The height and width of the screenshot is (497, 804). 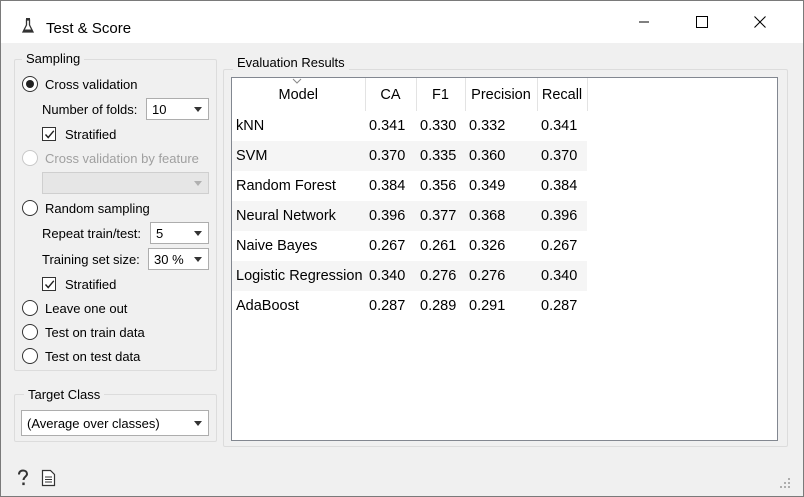 What do you see at coordinates (644, 22) in the screenshot?
I see `minimize-button` at bounding box center [644, 22].